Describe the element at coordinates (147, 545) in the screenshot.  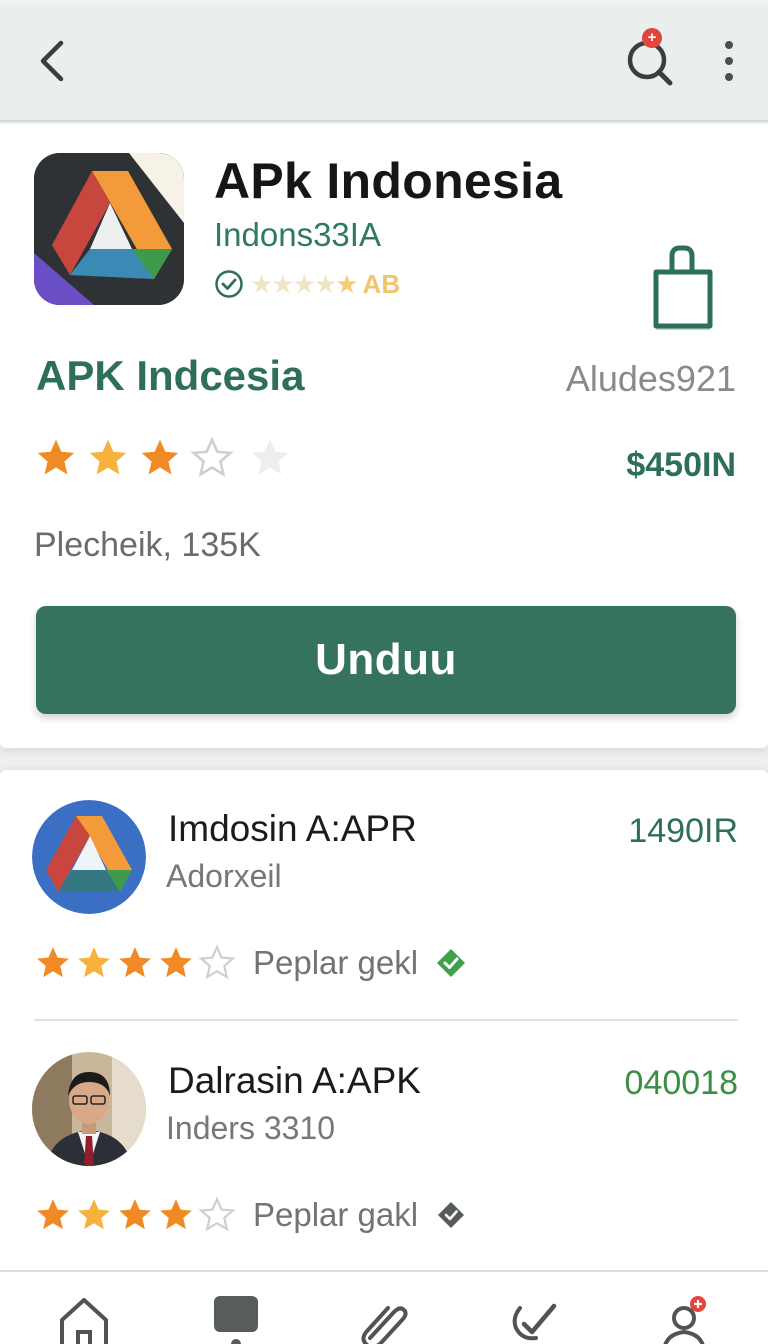
I see `download-count: Plecheik, 135K` at that location.